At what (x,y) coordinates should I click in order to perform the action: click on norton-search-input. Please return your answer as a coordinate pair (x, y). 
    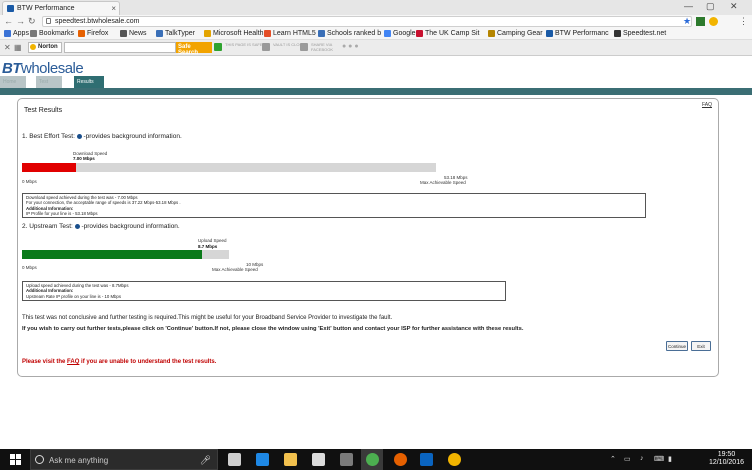
    Looking at the image, I should click on (120, 47).